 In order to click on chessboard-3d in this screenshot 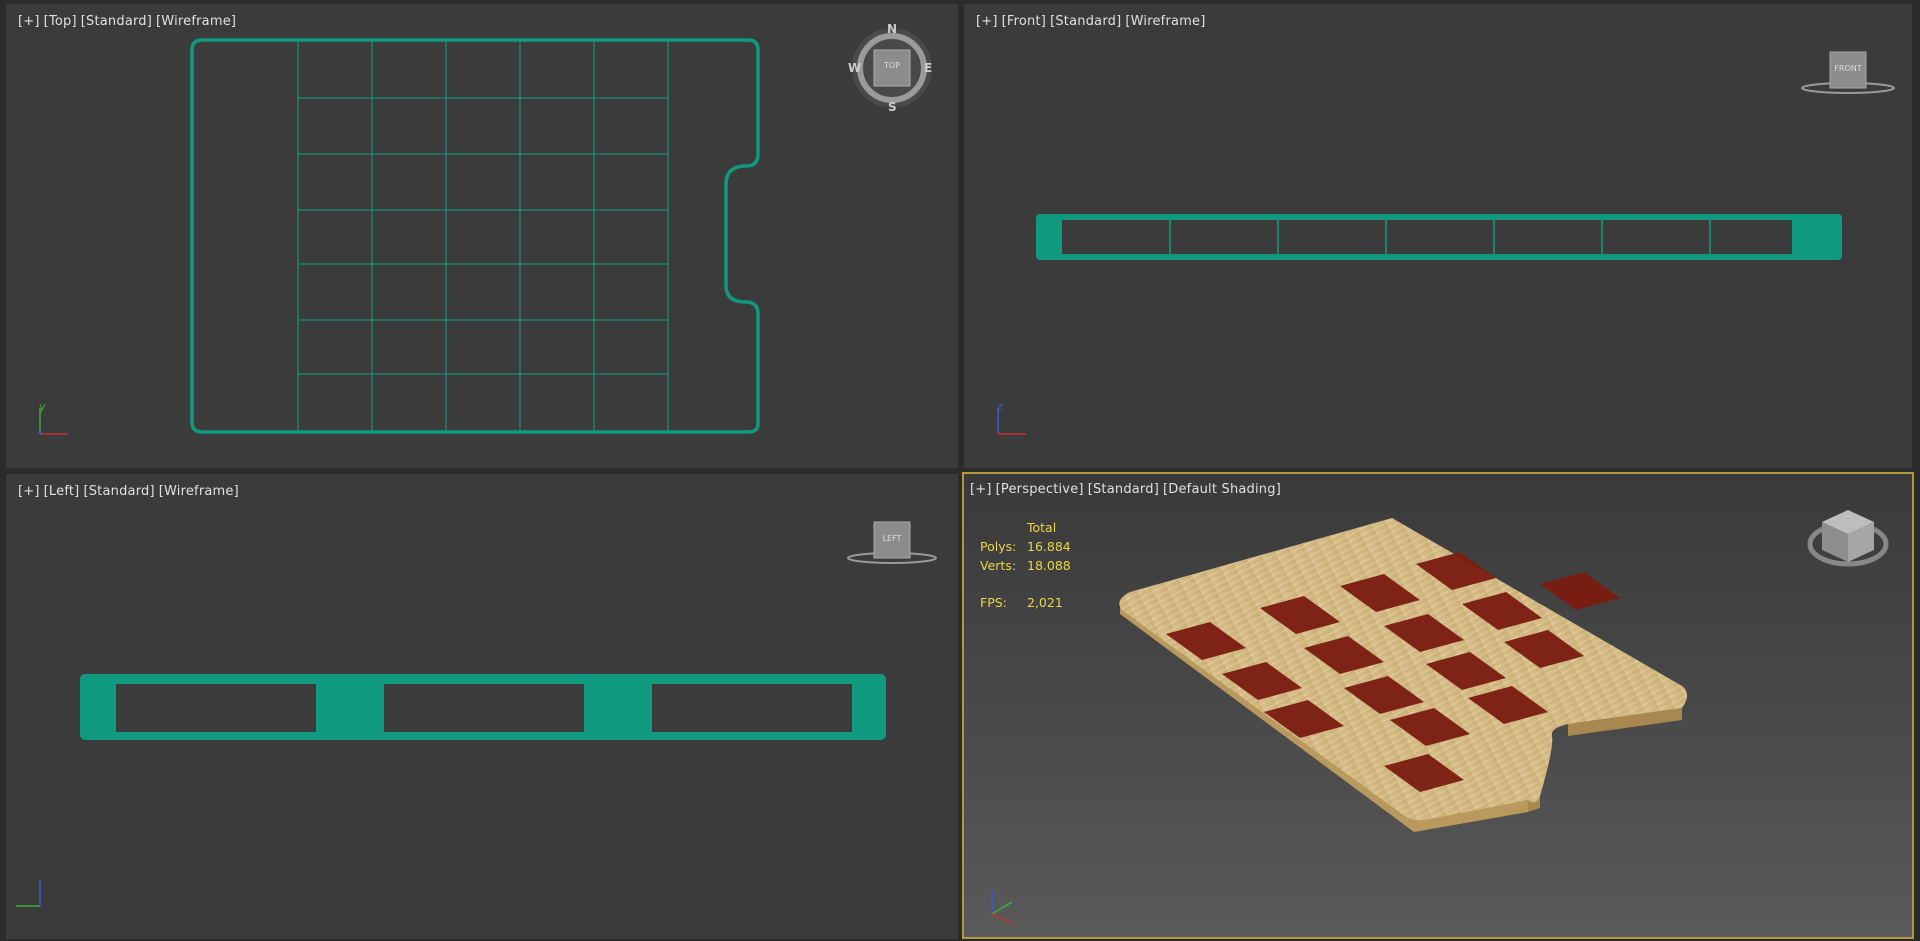, I will do `click(1403, 675)`.